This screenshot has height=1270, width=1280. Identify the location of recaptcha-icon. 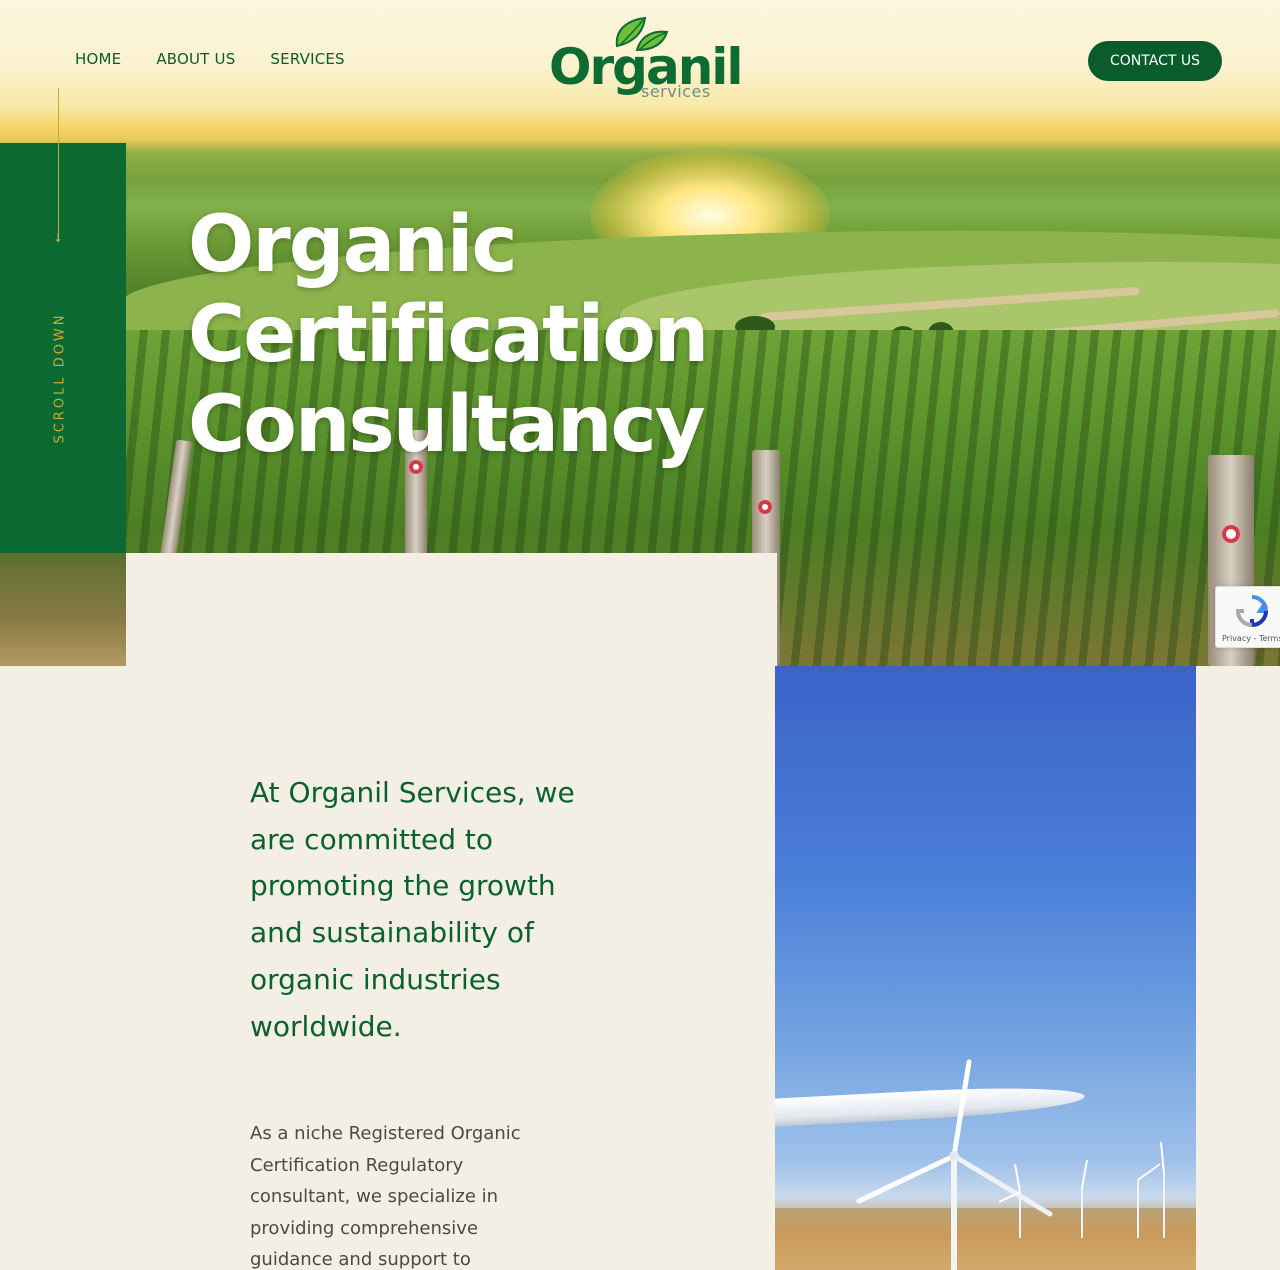
(1252, 611).